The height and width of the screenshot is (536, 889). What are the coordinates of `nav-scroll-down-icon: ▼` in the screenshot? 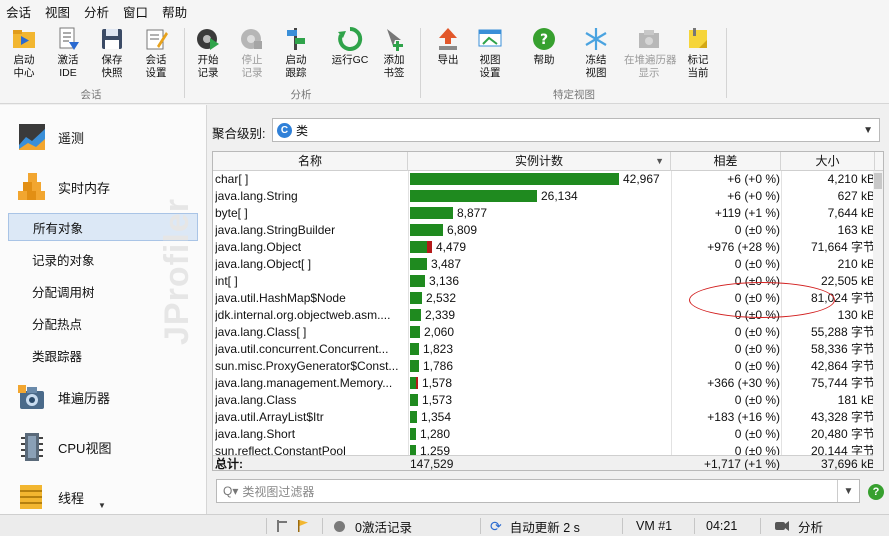 It's located at (102, 505).